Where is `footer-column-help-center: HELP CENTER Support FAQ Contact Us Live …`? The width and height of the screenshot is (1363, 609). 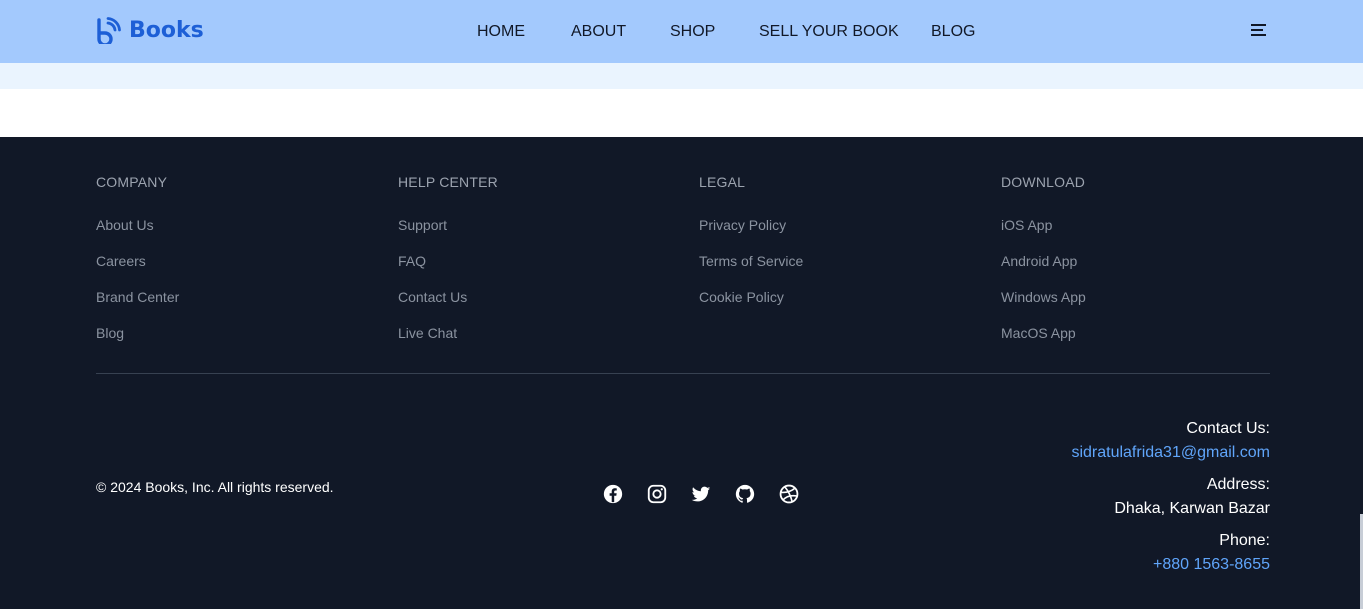 footer-column-help-center: HELP CENTER Support FAQ Contact Us Live … is located at coordinates (448, 266).